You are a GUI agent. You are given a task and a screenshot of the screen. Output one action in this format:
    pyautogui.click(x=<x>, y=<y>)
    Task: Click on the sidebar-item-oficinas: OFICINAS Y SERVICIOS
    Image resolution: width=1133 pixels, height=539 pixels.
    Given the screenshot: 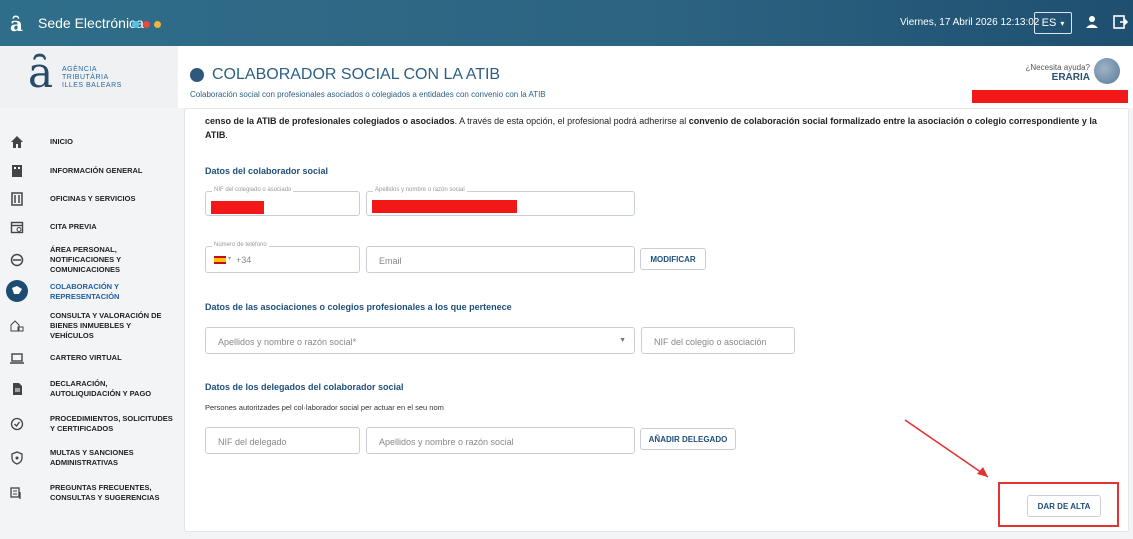 What is the action you would take?
    pyautogui.click(x=89, y=199)
    